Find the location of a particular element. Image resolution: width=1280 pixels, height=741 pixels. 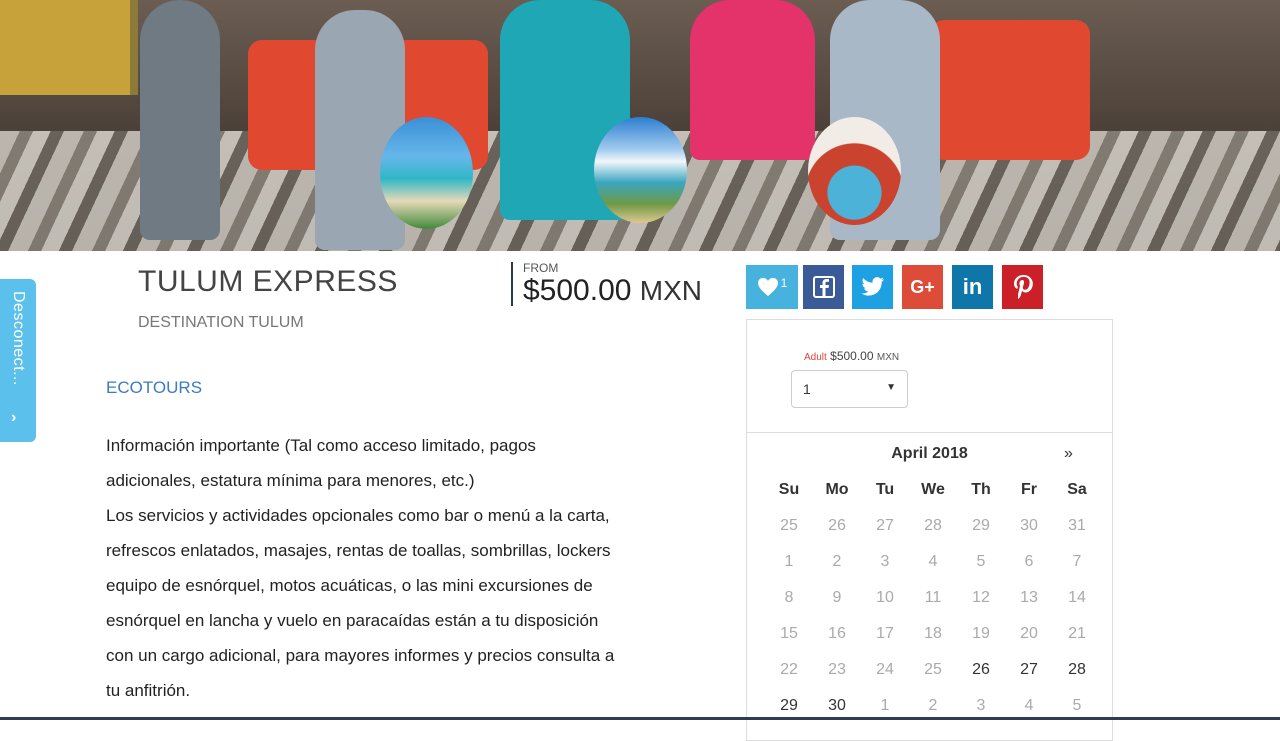

weekday-label: Fr is located at coordinates (1029, 489).